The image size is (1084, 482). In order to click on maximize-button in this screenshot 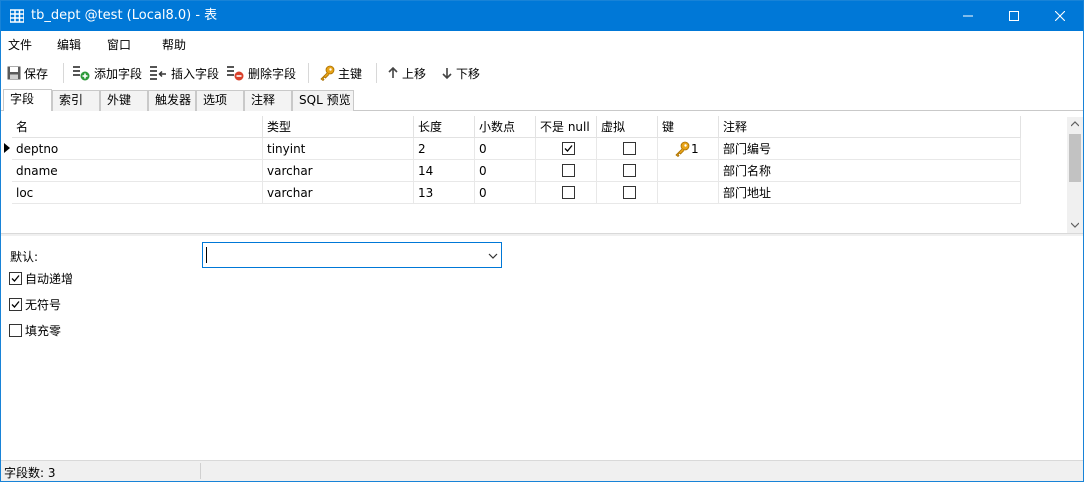, I will do `click(1014, 16)`.